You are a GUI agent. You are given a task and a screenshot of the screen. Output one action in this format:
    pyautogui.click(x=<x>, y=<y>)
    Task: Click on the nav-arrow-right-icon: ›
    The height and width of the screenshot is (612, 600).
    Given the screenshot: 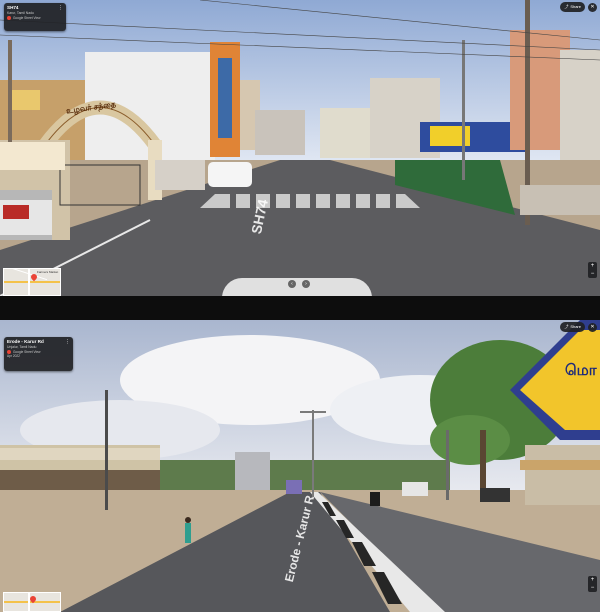 What is the action you would take?
    pyautogui.click(x=306, y=284)
    